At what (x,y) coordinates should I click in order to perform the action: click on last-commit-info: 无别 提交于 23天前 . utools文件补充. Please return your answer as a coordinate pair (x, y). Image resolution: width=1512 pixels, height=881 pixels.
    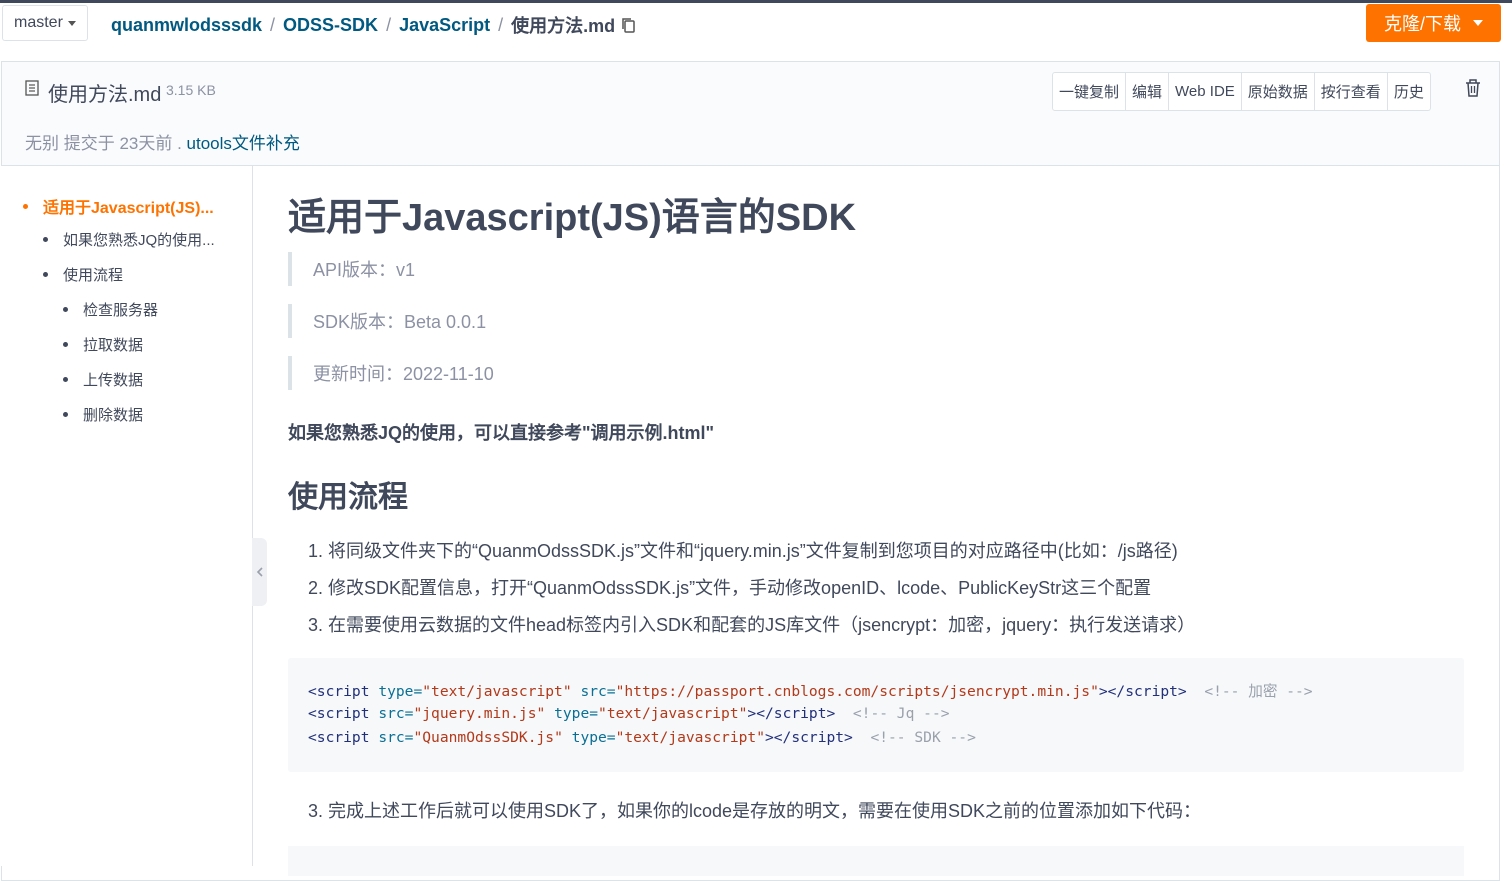
    Looking at the image, I should click on (162, 141).